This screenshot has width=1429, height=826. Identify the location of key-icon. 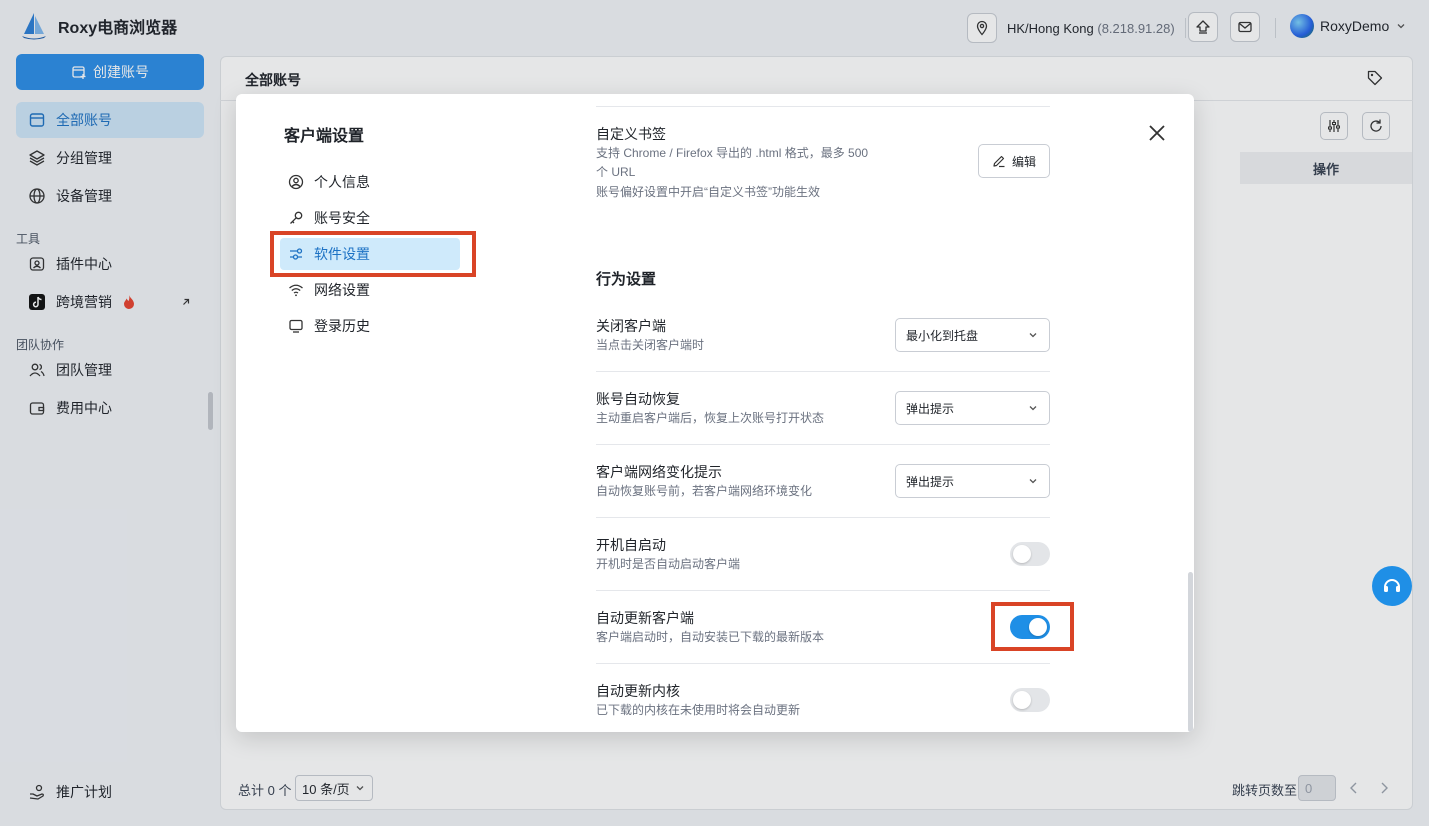
(296, 217).